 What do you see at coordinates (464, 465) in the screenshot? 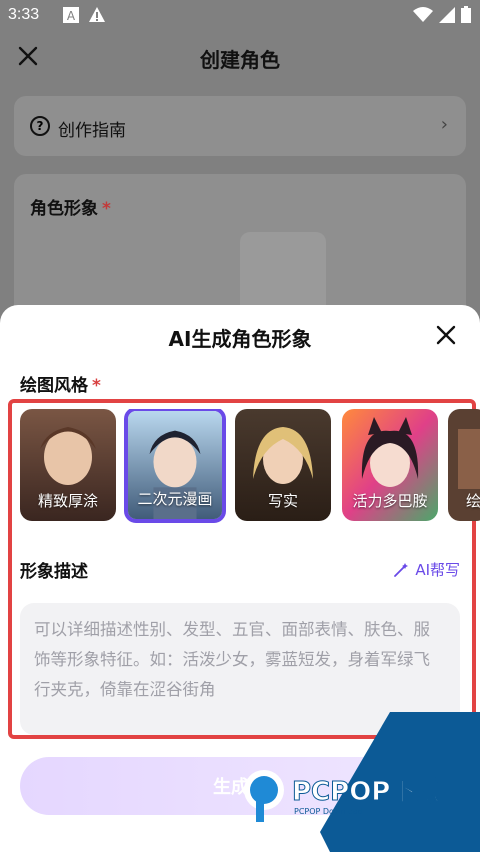
I see `style-option-partial: 绘` at bounding box center [464, 465].